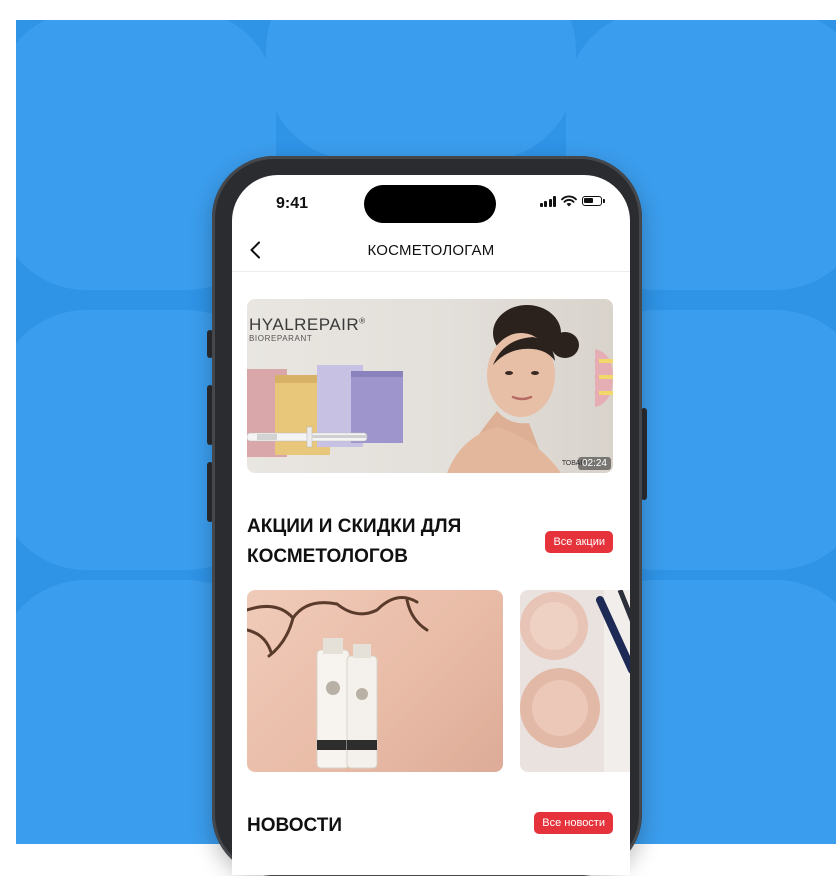 The height and width of the screenshot is (876, 836). Describe the element at coordinates (547, 201) in the screenshot. I see `cellular-signal-icon` at that location.